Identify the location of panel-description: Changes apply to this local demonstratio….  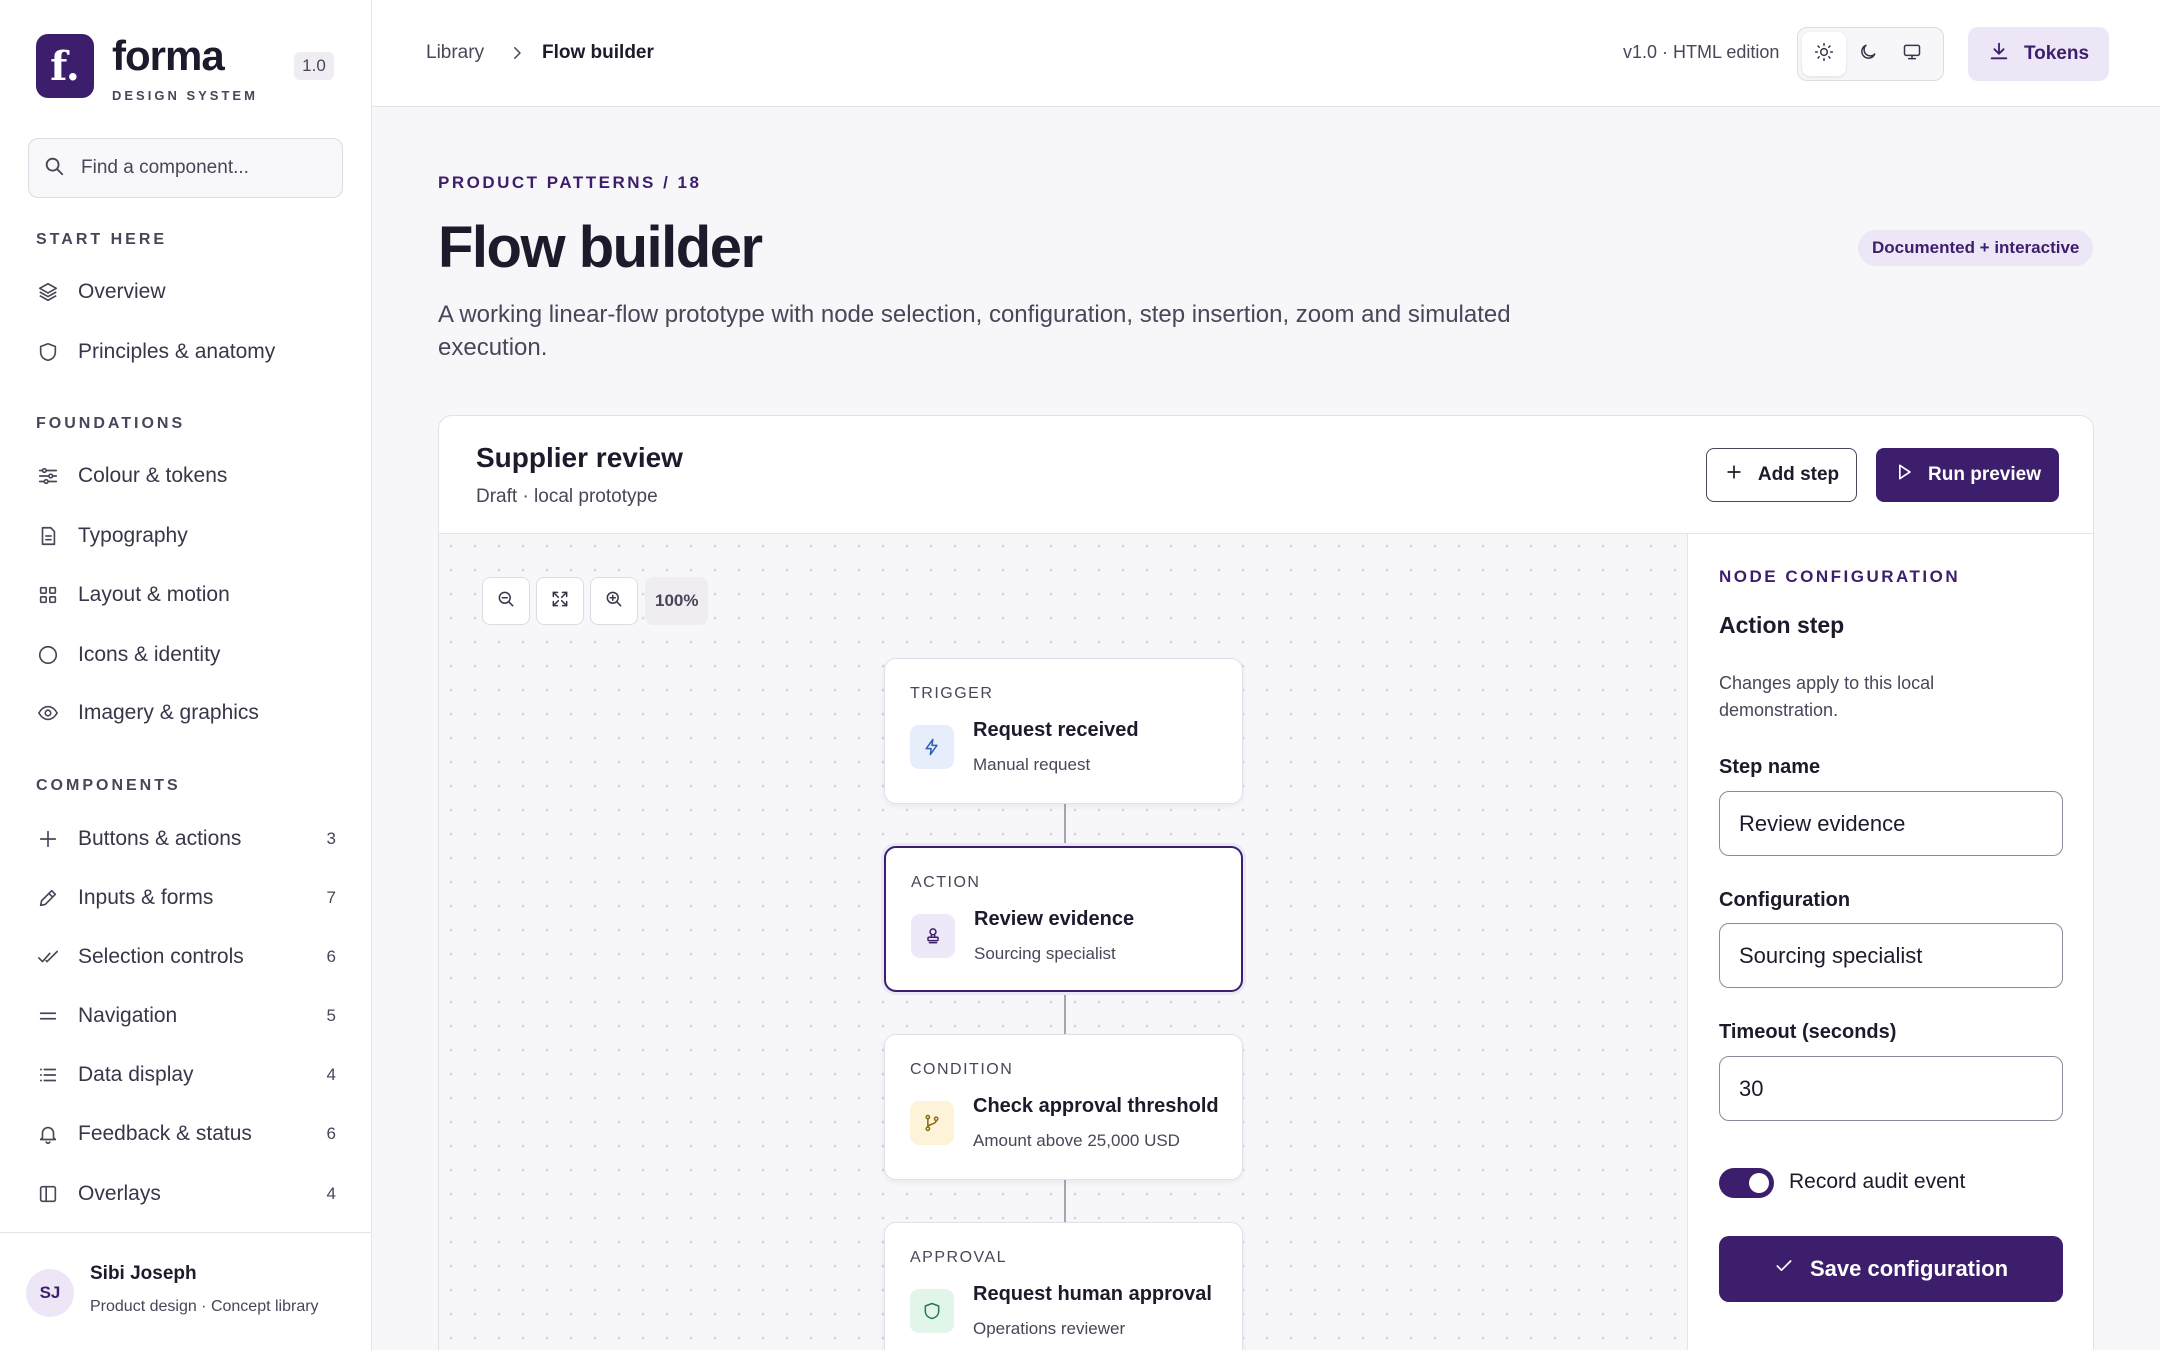
(1827, 696).